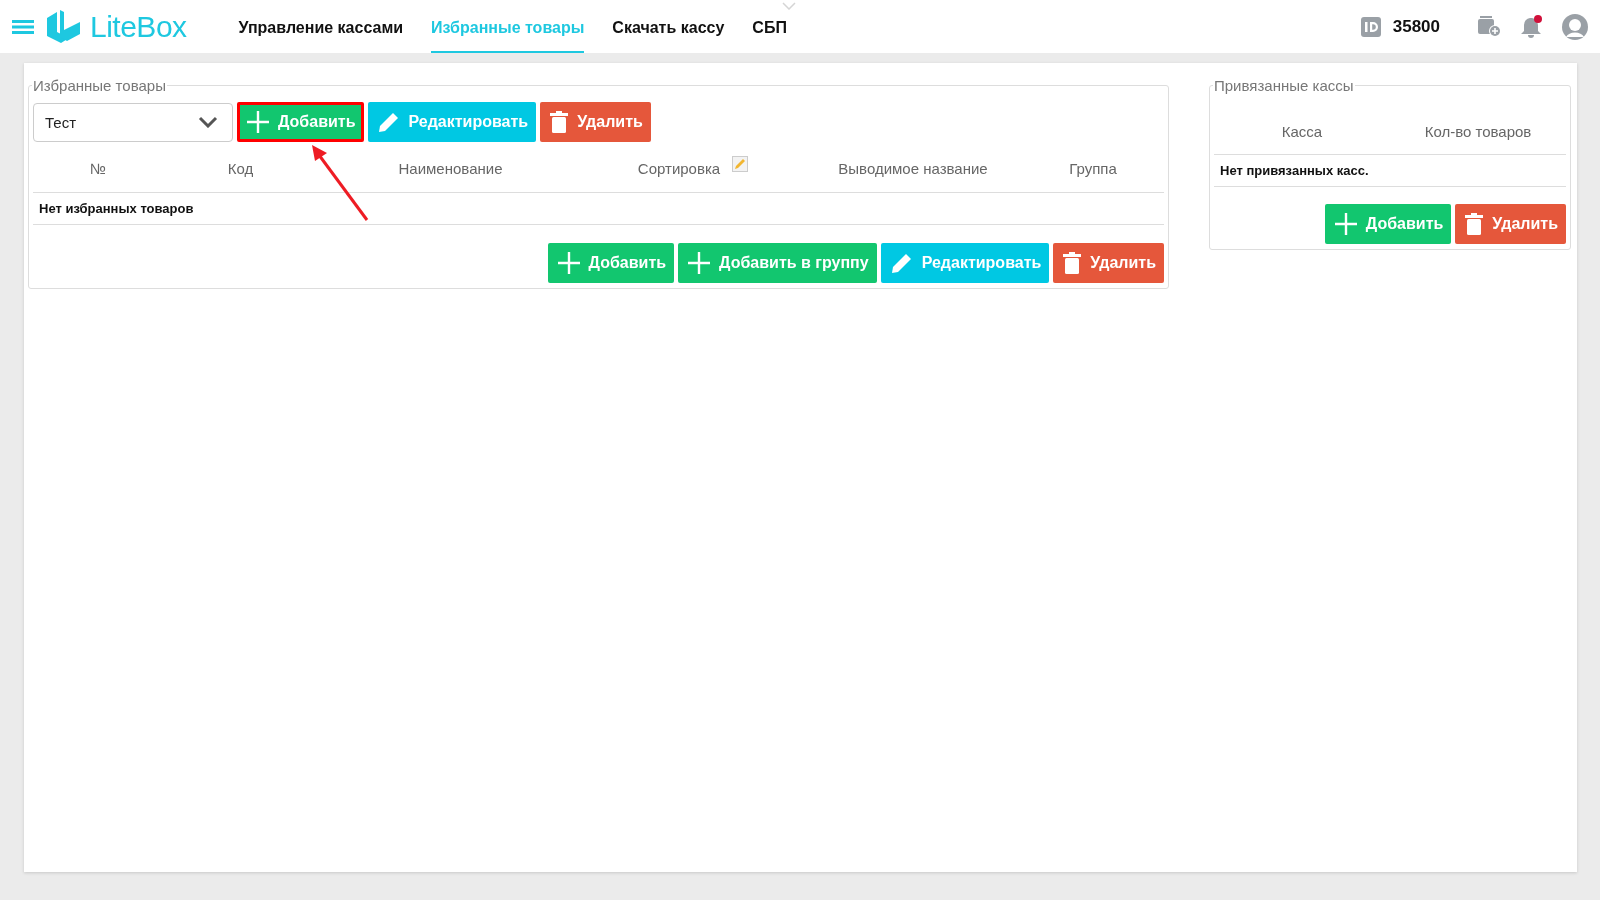  What do you see at coordinates (913, 168) in the screenshot?
I see `column-header: Выводимое название` at bounding box center [913, 168].